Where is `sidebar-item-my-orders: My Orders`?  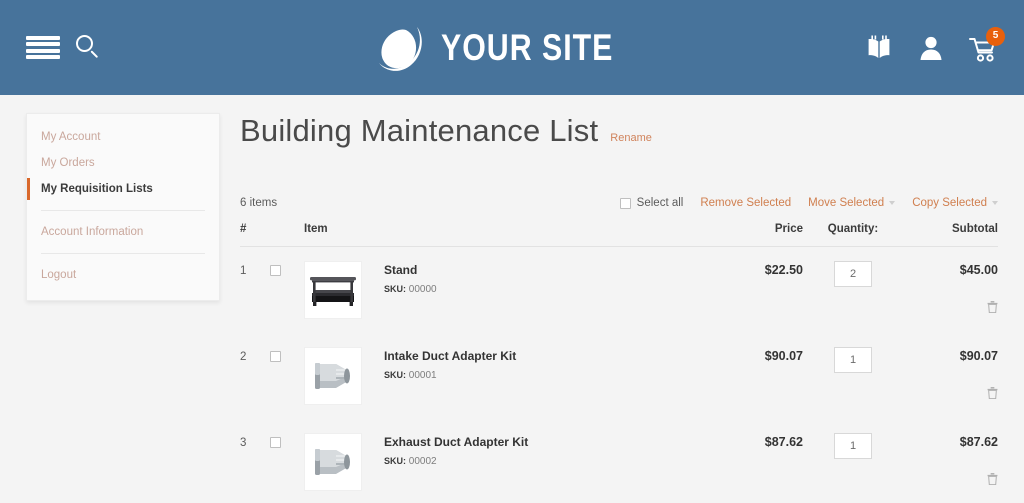
sidebar-item-my-orders: My Orders is located at coordinates (123, 163).